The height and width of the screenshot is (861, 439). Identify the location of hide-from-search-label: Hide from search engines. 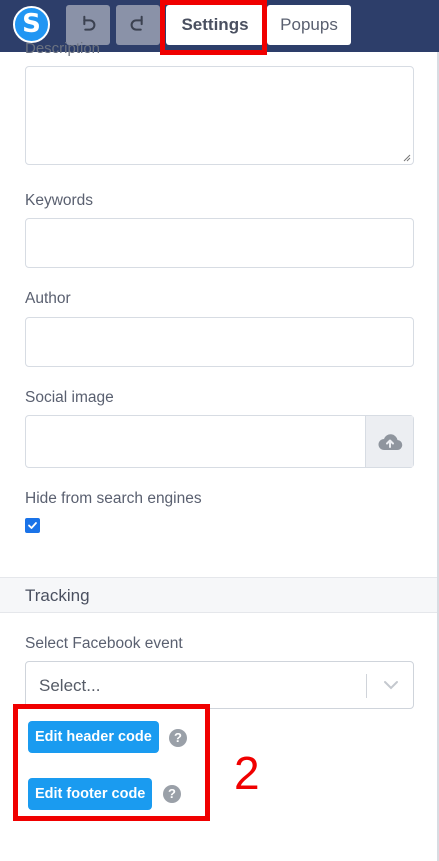
(113, 498).